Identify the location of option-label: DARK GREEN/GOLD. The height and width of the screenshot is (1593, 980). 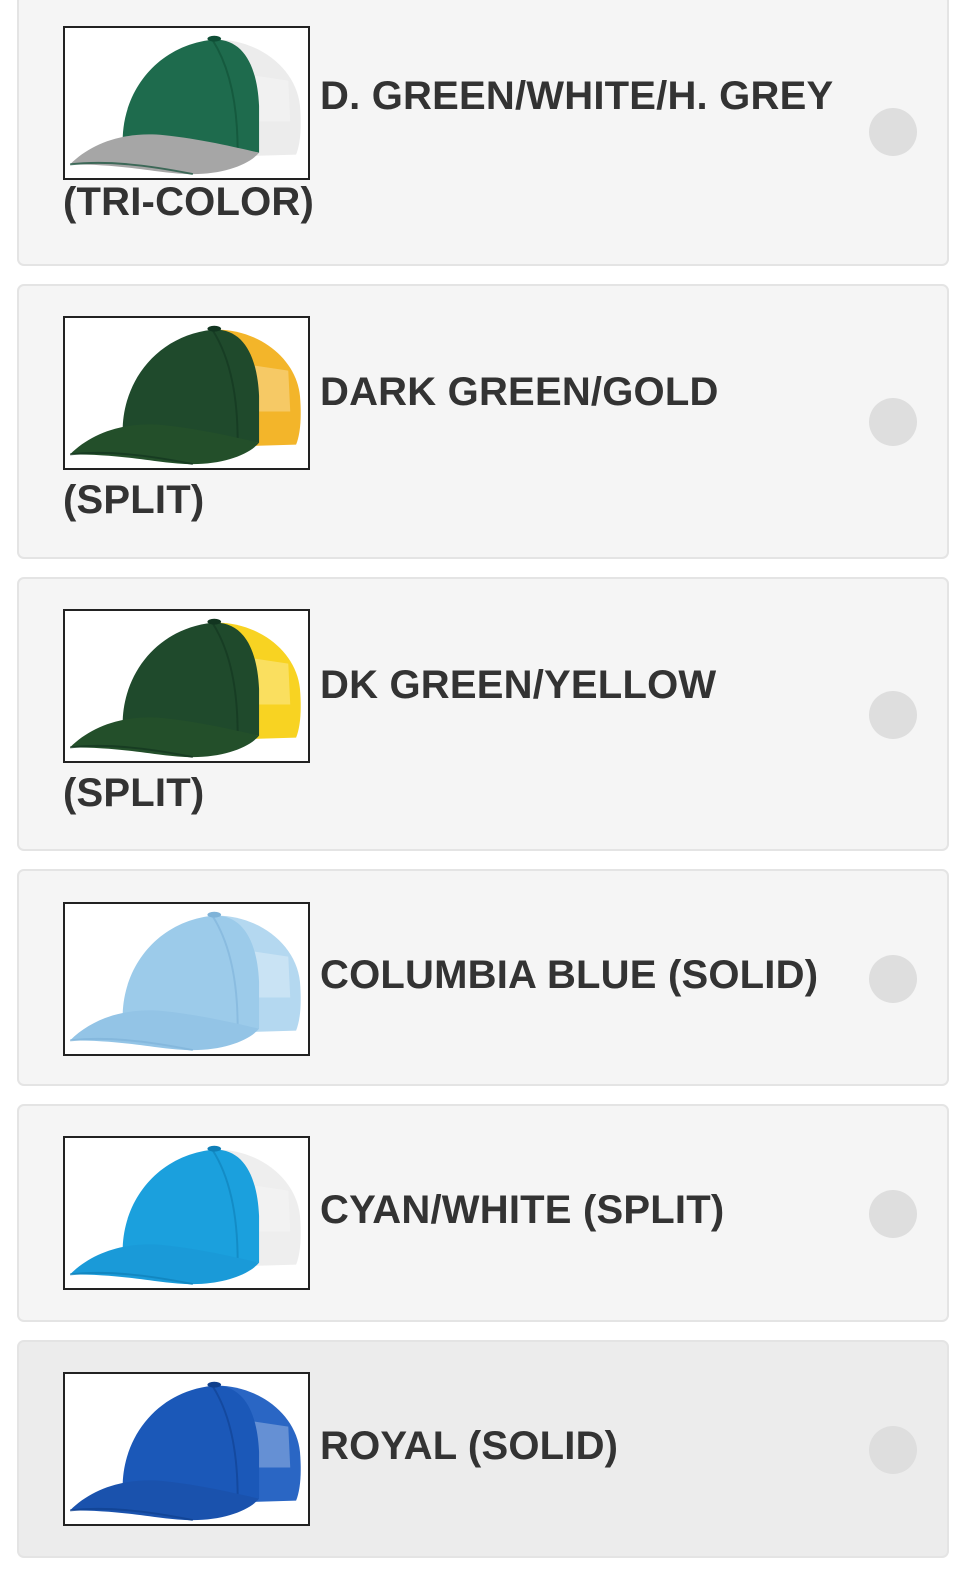
(519, 392).